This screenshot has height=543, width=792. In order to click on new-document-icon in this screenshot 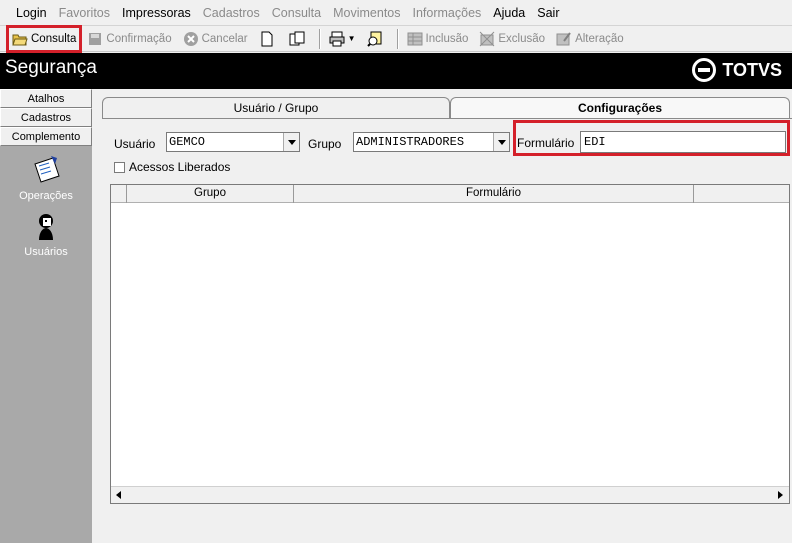, I will do `click(267, 39)`.